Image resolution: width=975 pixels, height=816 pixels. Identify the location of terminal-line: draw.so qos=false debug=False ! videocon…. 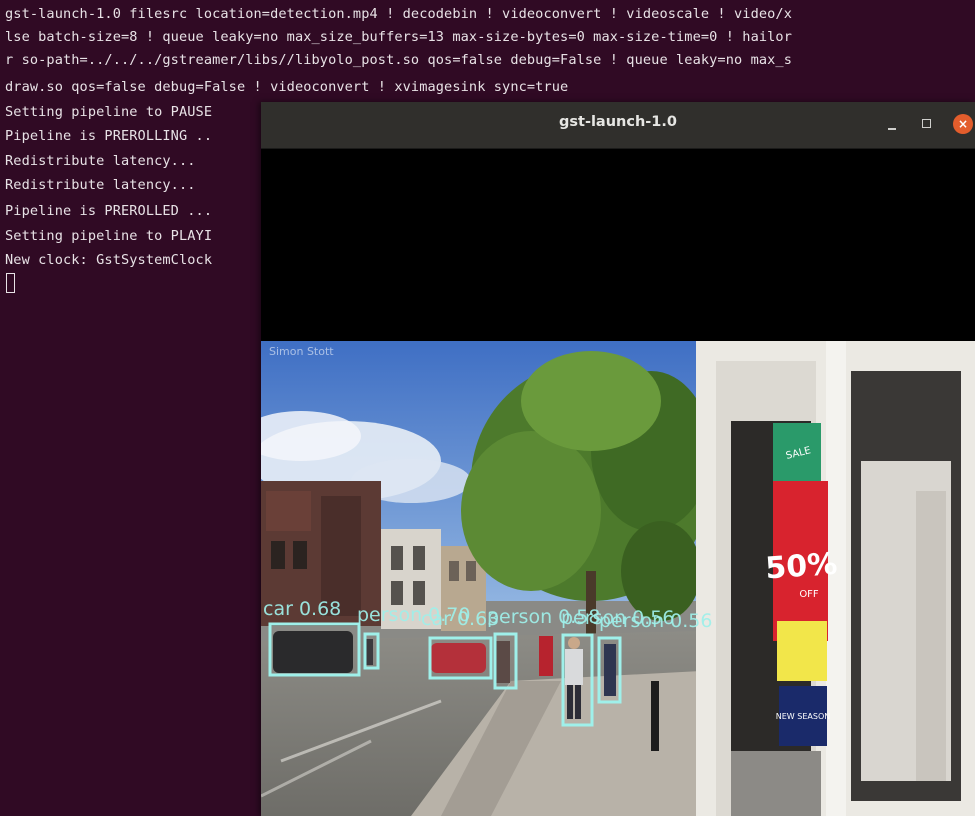
(287, 87).